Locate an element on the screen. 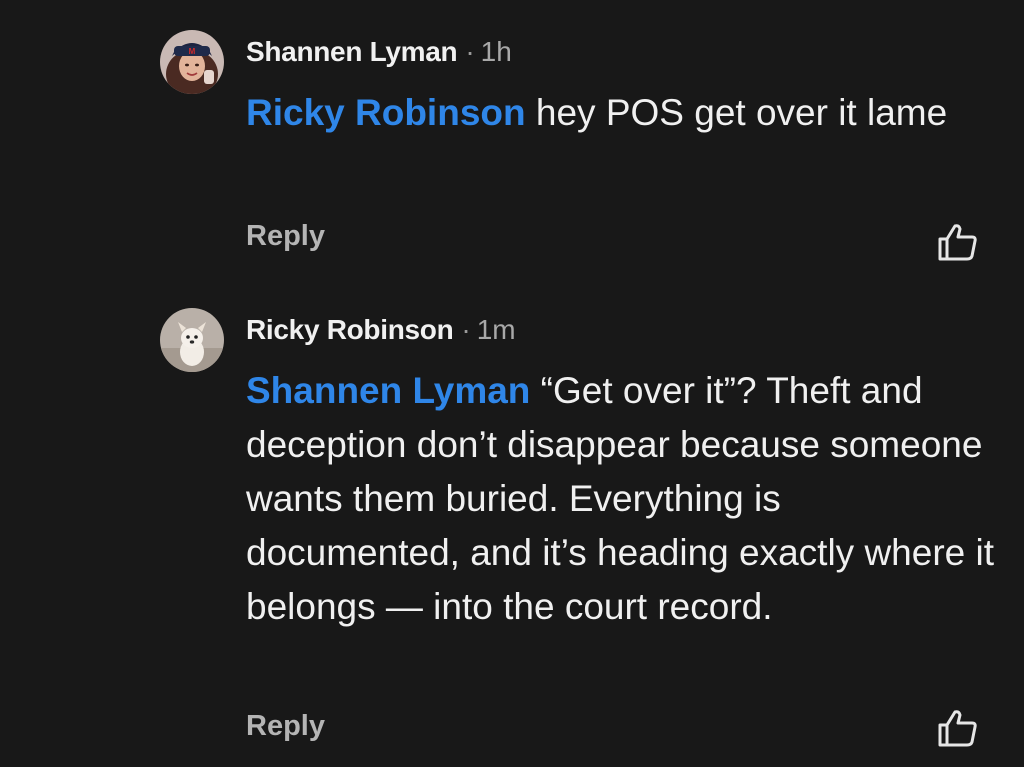 The image size is (1024, 767). avatar is located at coordinates (192, 340).